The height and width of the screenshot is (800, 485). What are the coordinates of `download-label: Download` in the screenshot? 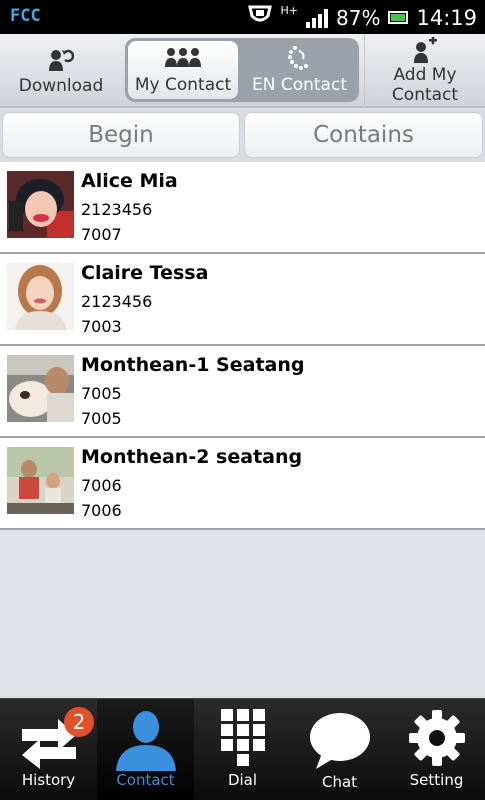 It's located at (61, 86).